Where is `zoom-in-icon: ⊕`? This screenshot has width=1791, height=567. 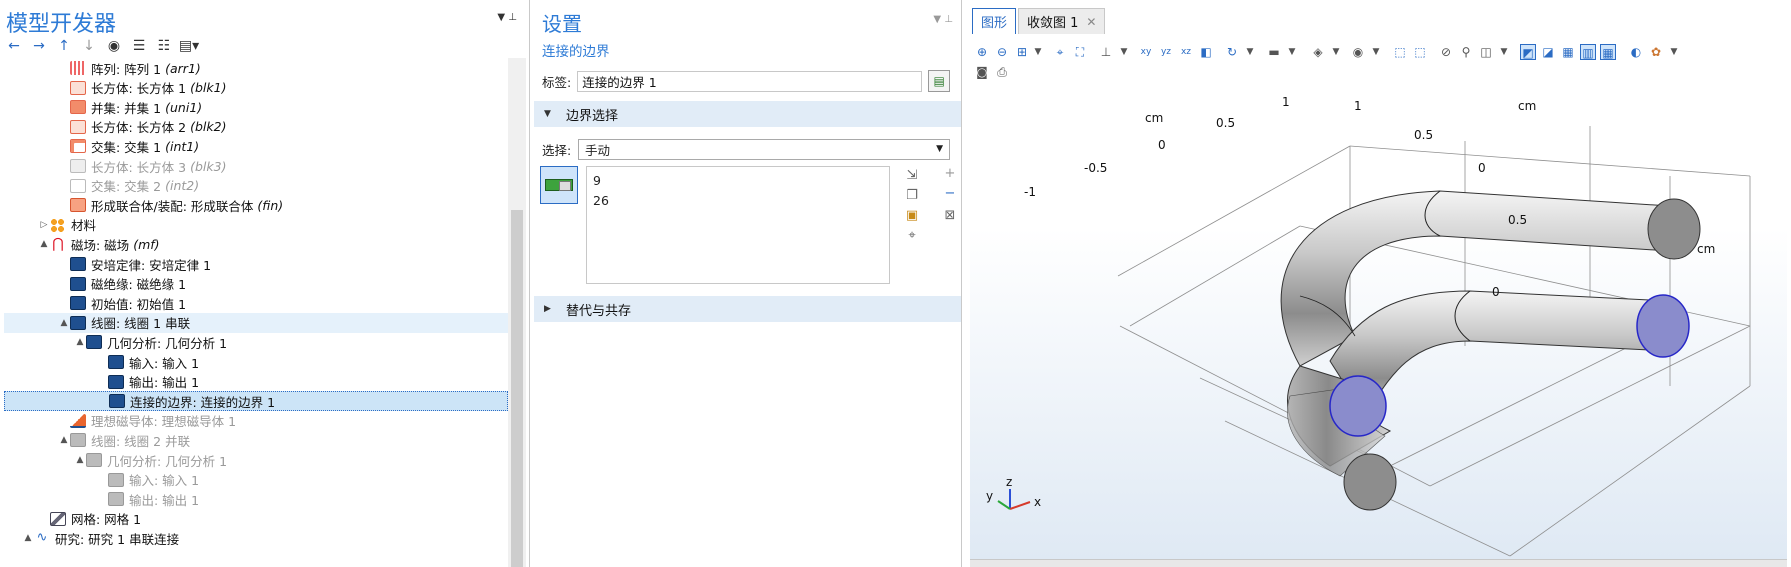 zoom-in-icon: ⊕ is located at coordinates (982, 52).